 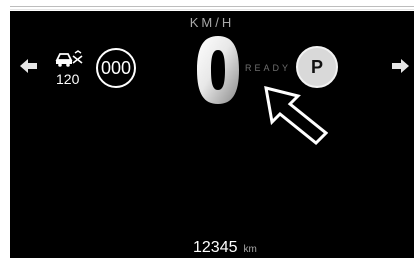 I want to click on gear-indicator: P, so click(x=317, y=67).